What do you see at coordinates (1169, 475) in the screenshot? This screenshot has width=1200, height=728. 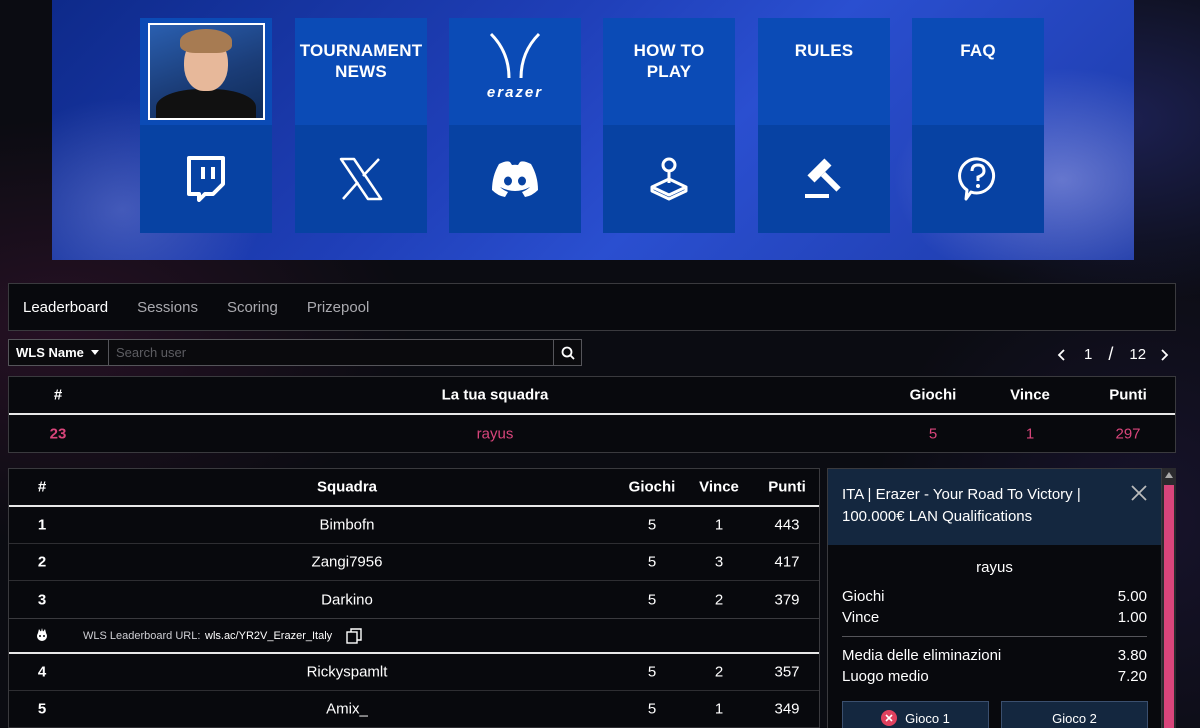 I see `scroll-up-arrow-icon` at bounding box center [1169, 475].